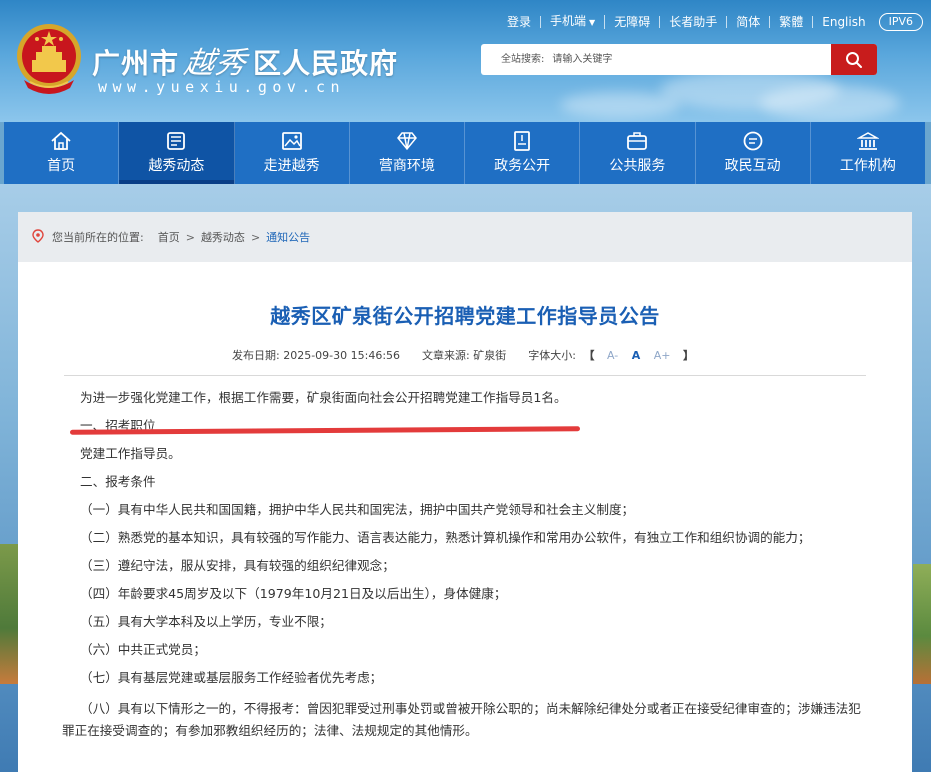 The height and width of the screenshot is (772, 931). I want to click on diamond-icon, so click(406, 141).